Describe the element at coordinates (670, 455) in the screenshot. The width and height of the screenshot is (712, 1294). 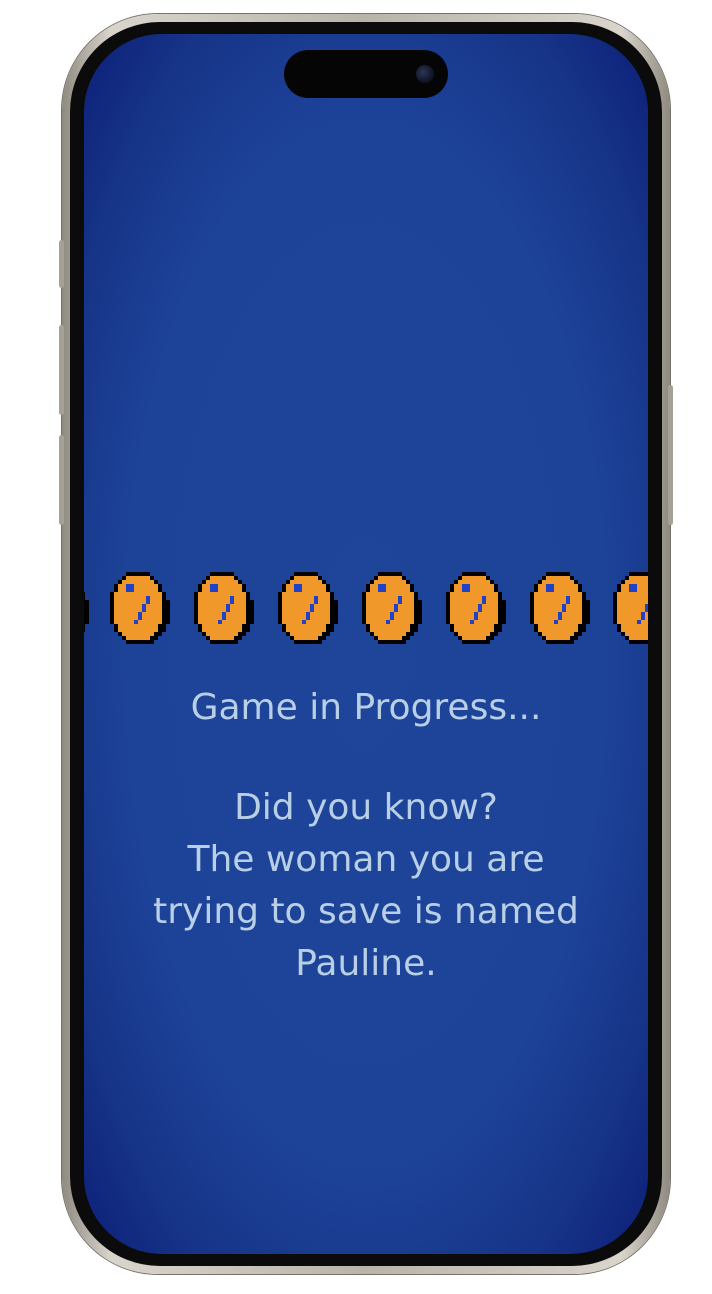
I see `power-button` at that location.